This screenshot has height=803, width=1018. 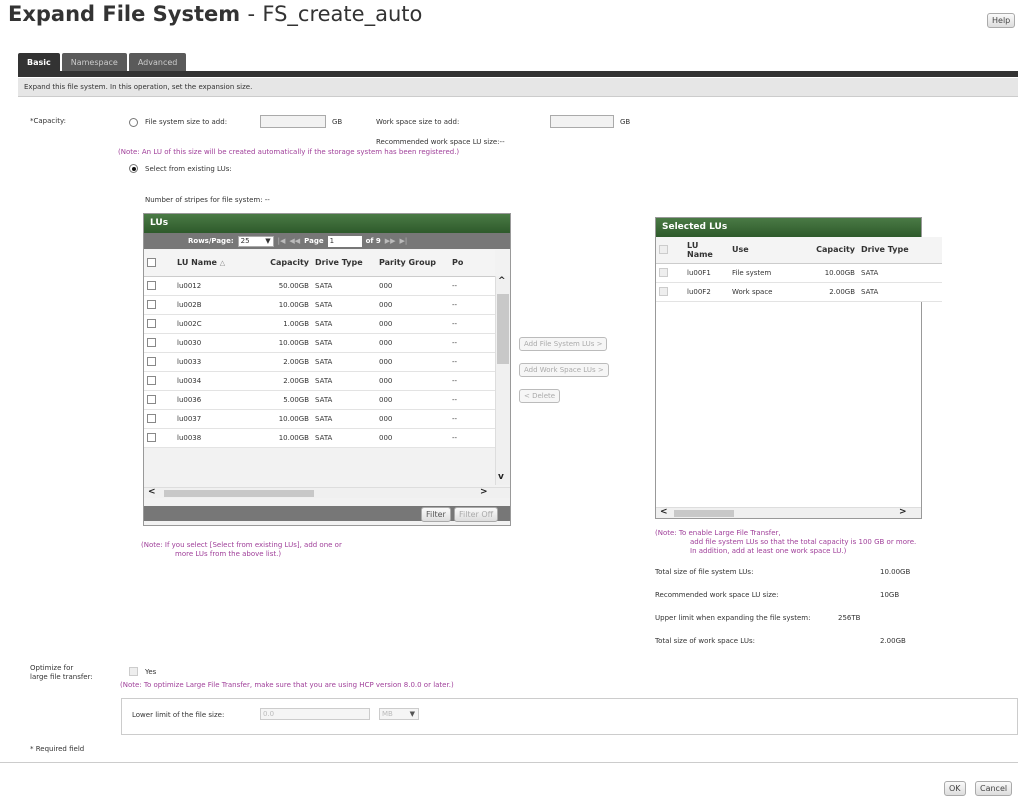 What do you see at coordinates (540, 396) in the screenshot?
I see `delete-button: < Delete` at bounding box center [540, 396].